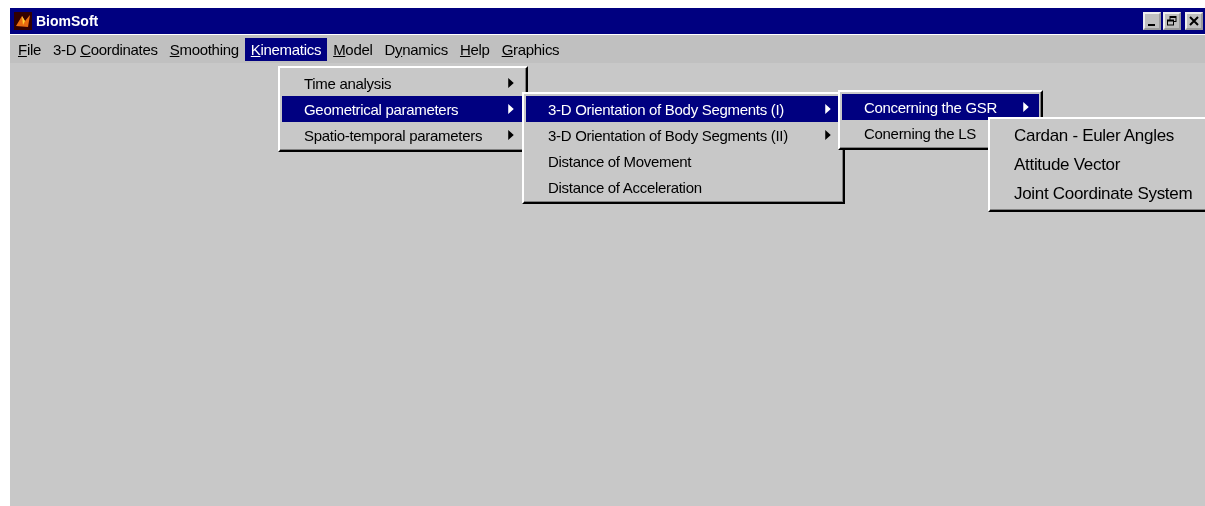 The width and height of the screenshot is (1205, 506). I want to click on menu-bar-item: Kinematics, so click(286, 49).